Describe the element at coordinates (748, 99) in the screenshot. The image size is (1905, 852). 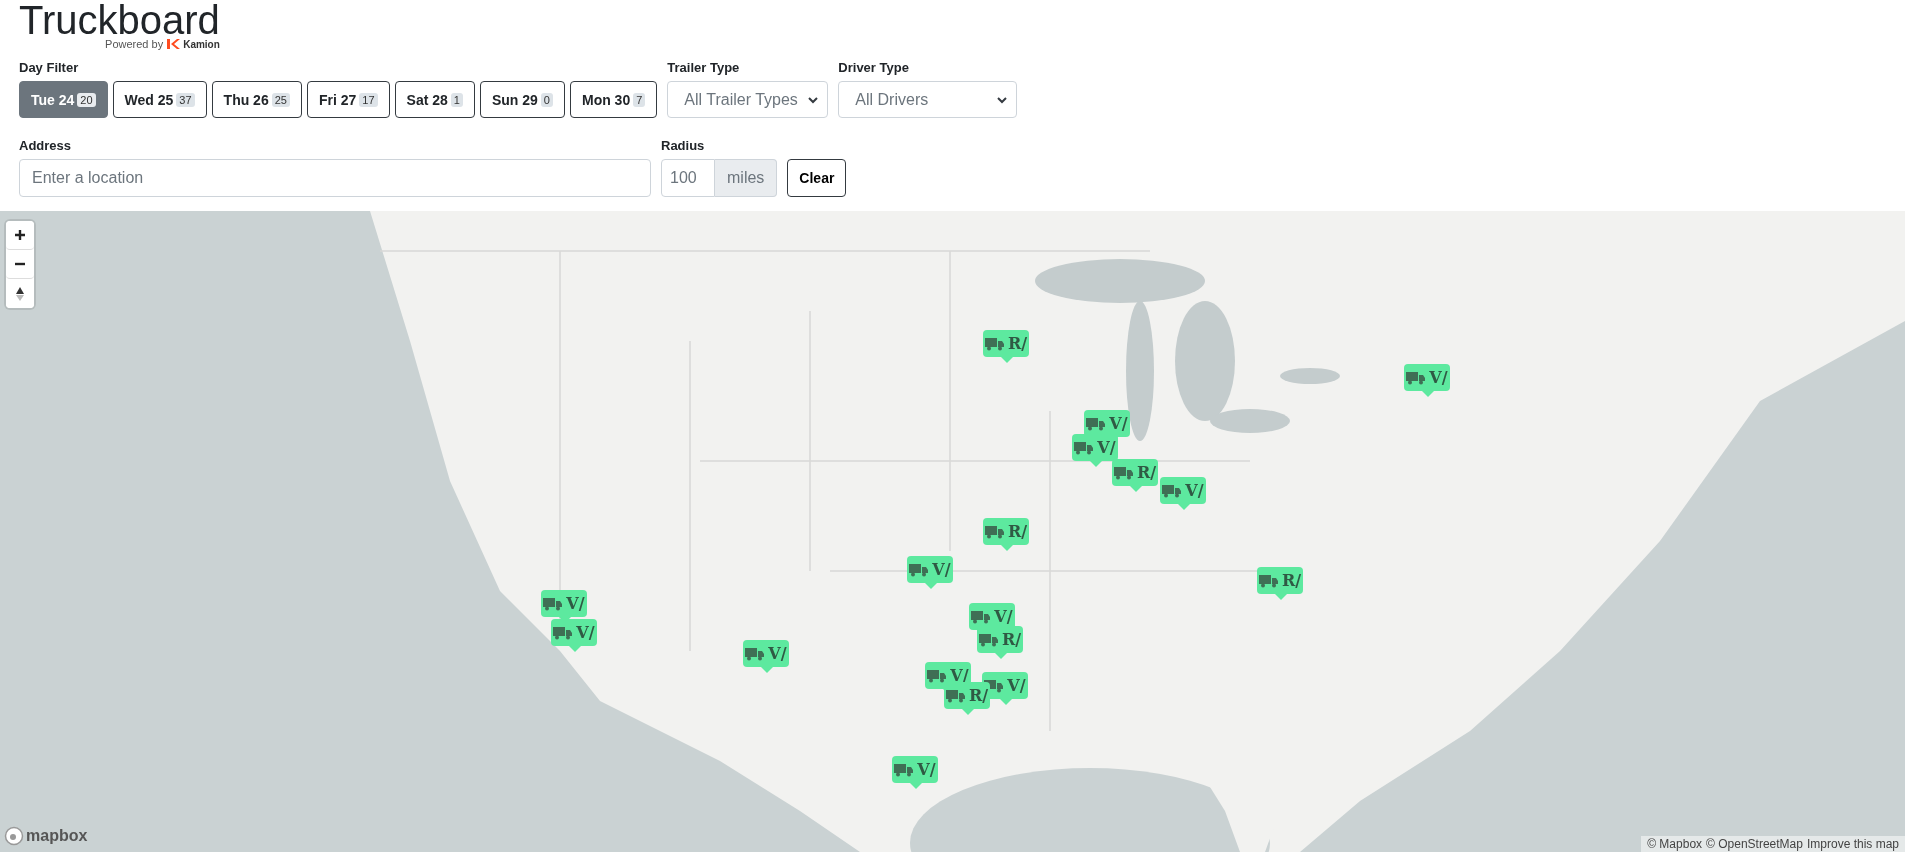
I see `trailer-type-dropdown: All Trailer Types` at that location.